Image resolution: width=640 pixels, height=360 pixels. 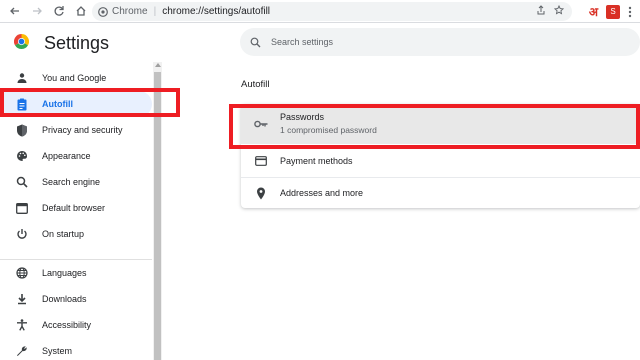 What do you see at coordinates (613, 11) in the screenshot?
I see `extension-badge-button: S` at bounding box center [613, 11].